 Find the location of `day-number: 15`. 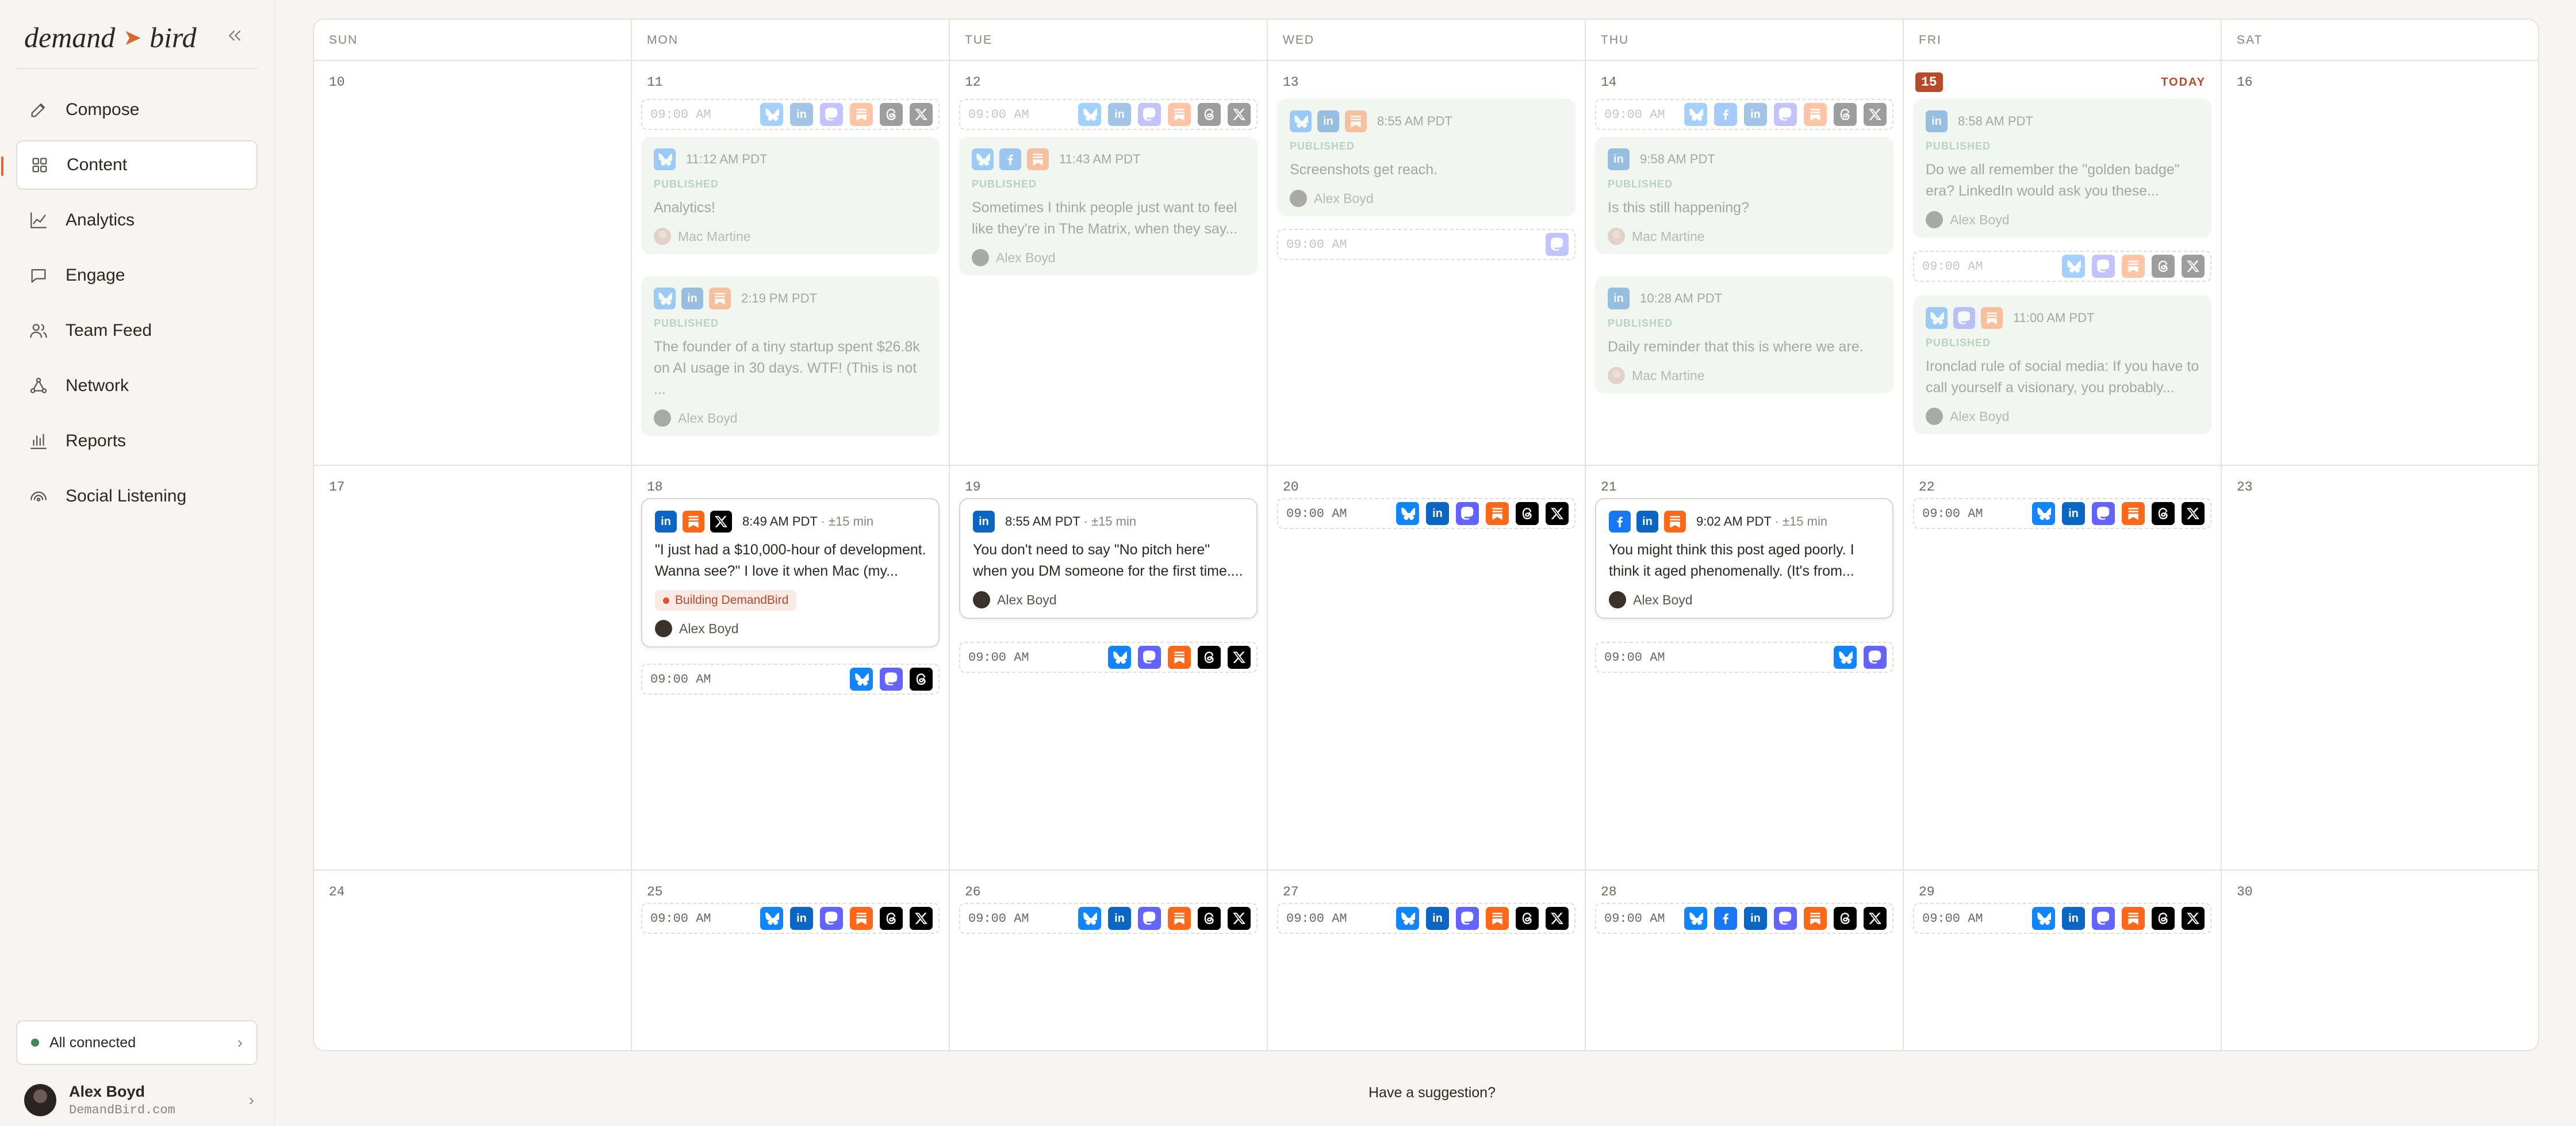

day-number: 15 is located at coordinates (1929, 82).